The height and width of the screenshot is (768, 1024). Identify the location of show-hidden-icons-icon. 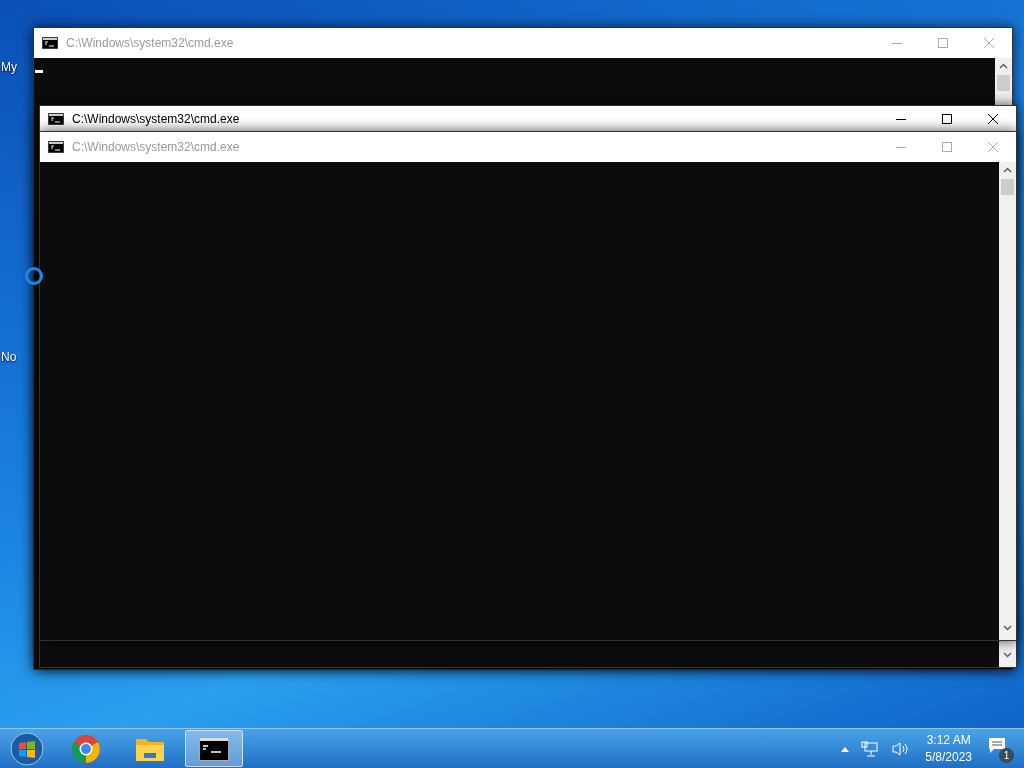
(845, 748).